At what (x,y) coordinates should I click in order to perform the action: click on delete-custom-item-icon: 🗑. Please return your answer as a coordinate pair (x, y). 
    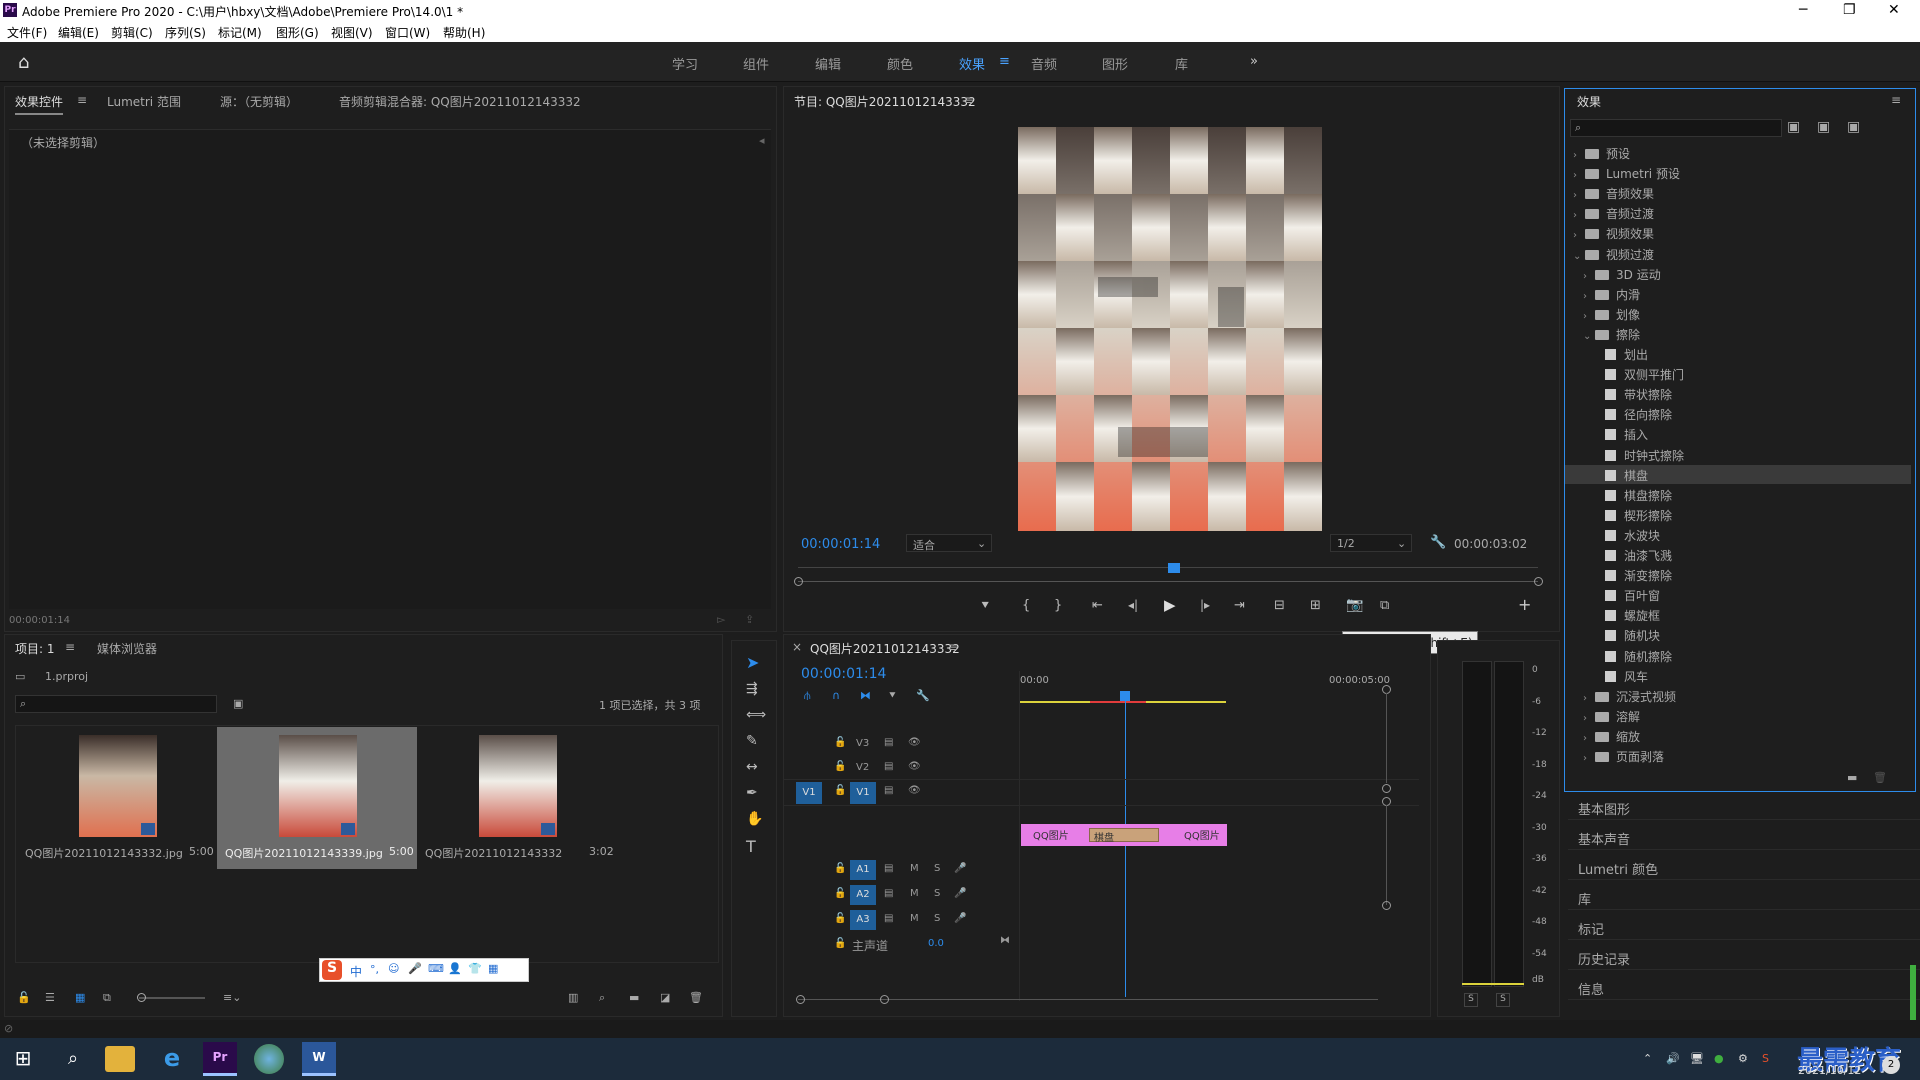
    Looking at the image, I should click on (1880, 777).